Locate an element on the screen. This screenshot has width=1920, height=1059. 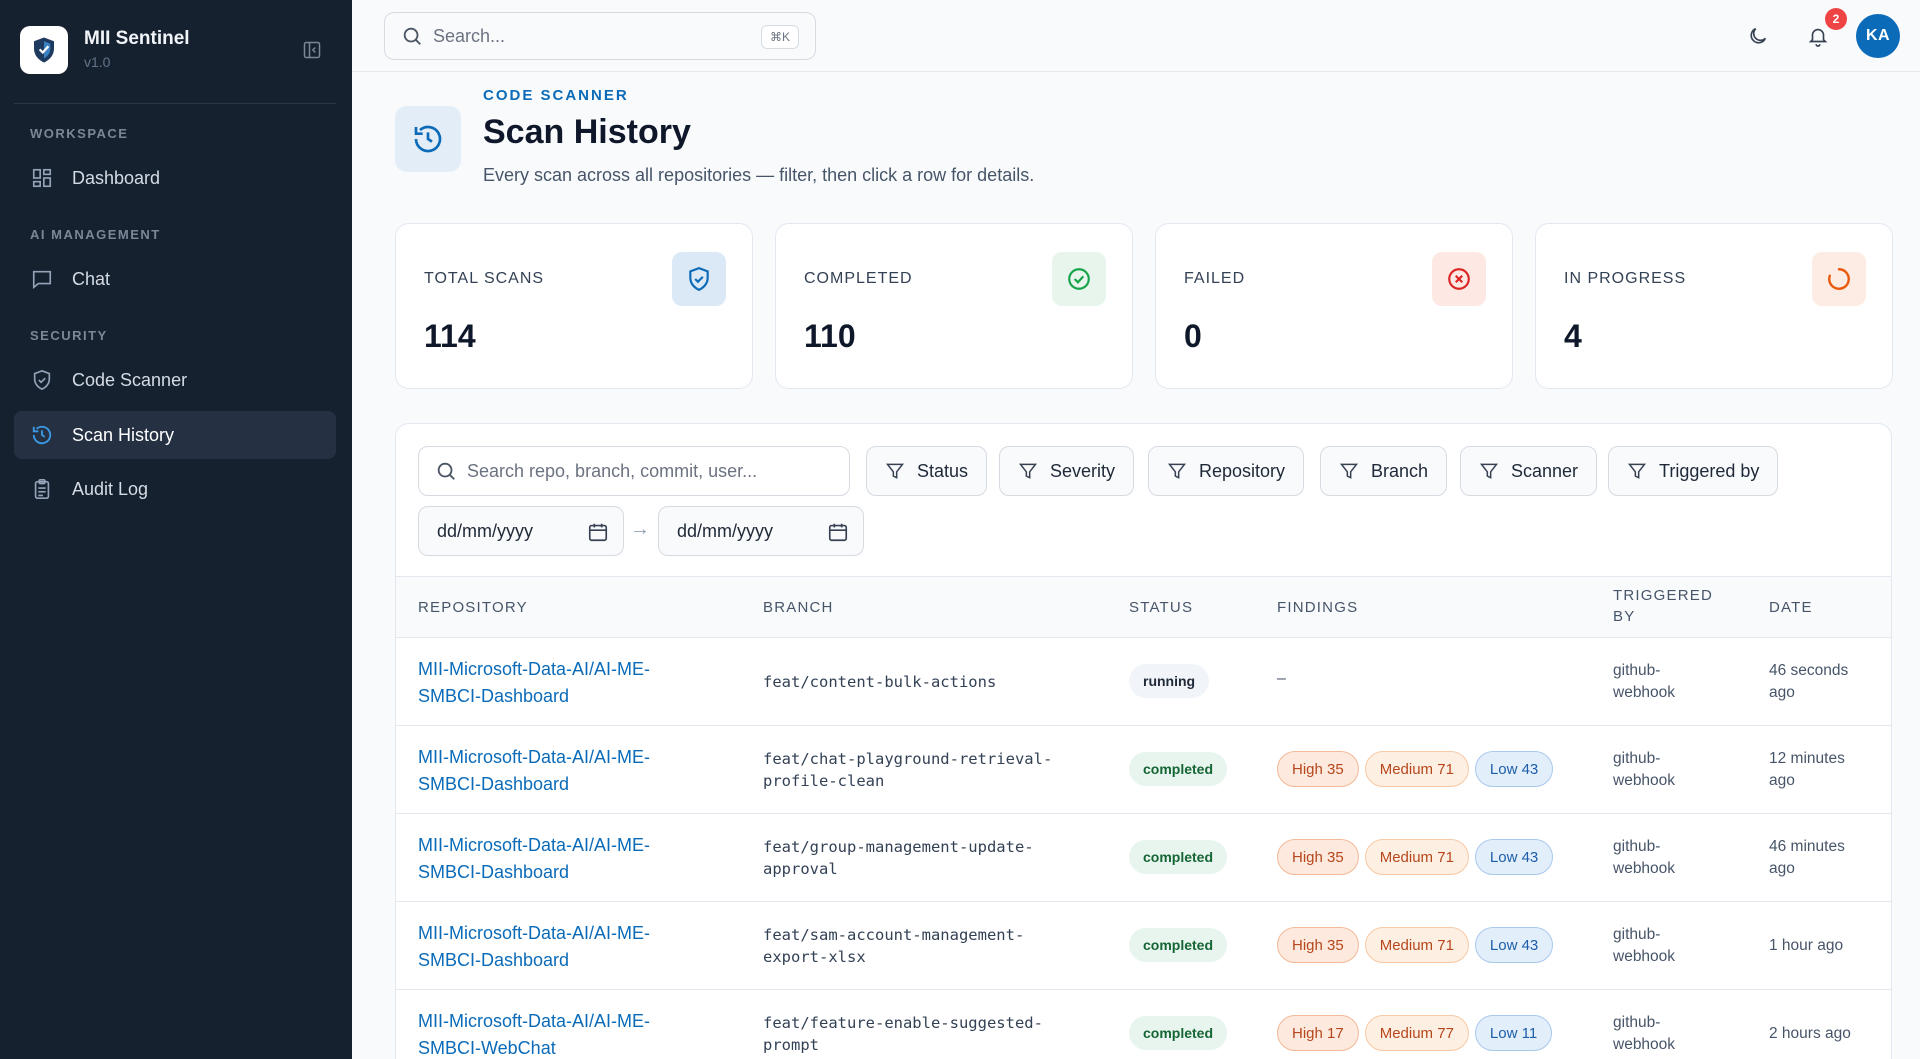
x-circle-icon is located at coordinates (1459, 279).